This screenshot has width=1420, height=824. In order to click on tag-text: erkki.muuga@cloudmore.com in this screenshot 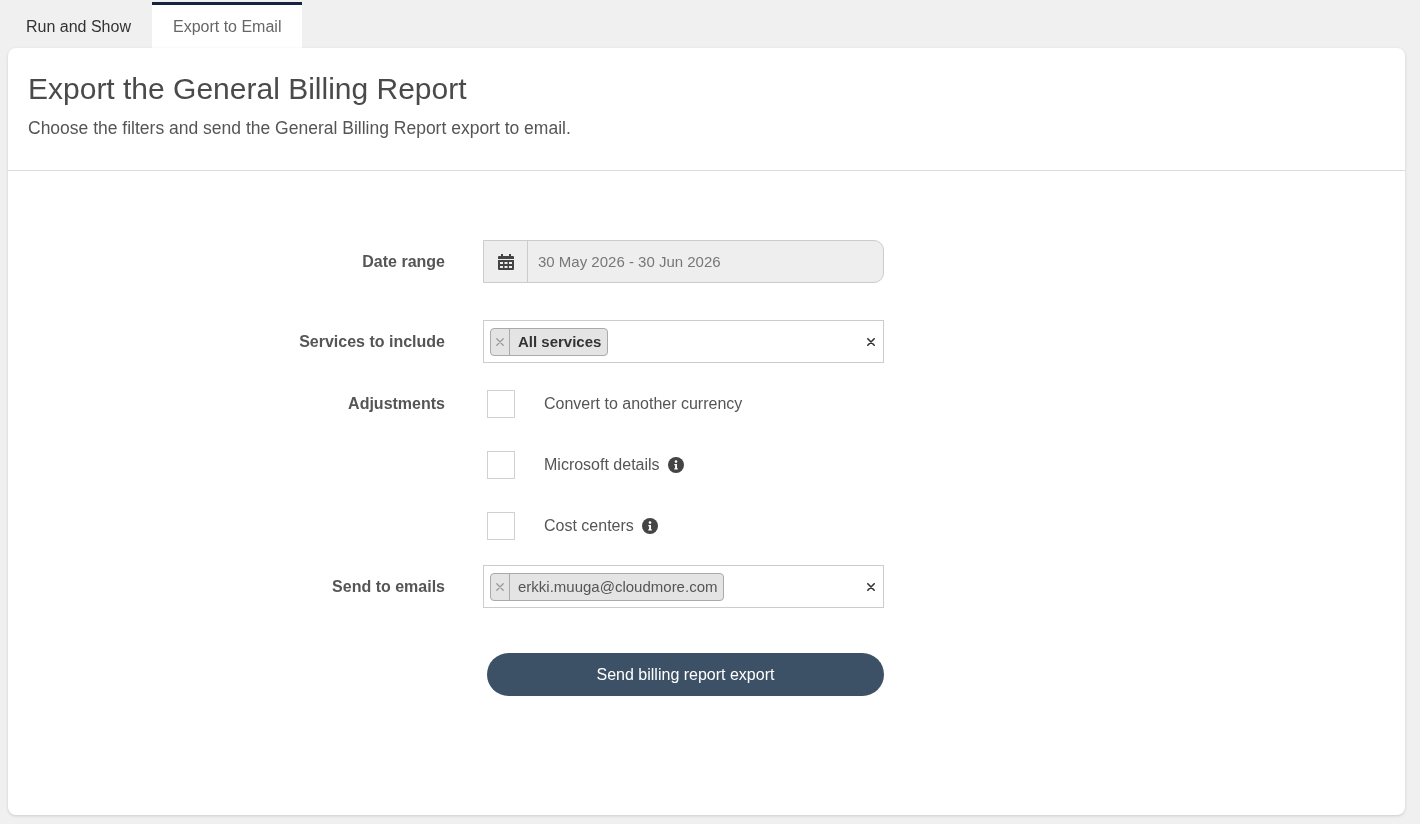, I will do `click(618, 587)`.